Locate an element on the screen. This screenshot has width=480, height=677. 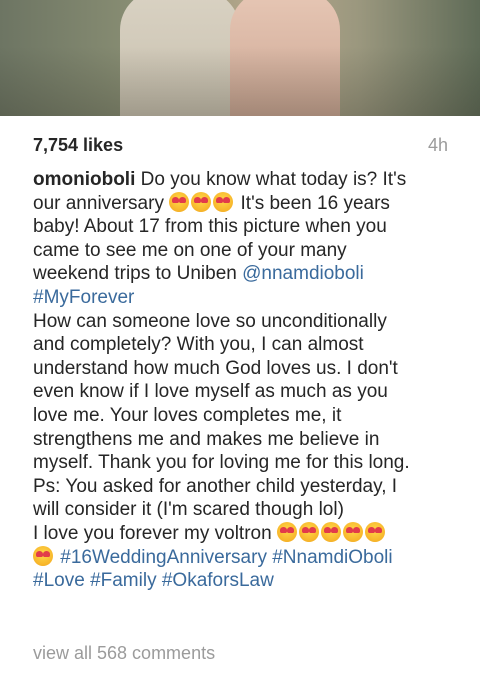
caption-line-15: will consider it (I'm scared though lol) is located at coordinates (188, 510).